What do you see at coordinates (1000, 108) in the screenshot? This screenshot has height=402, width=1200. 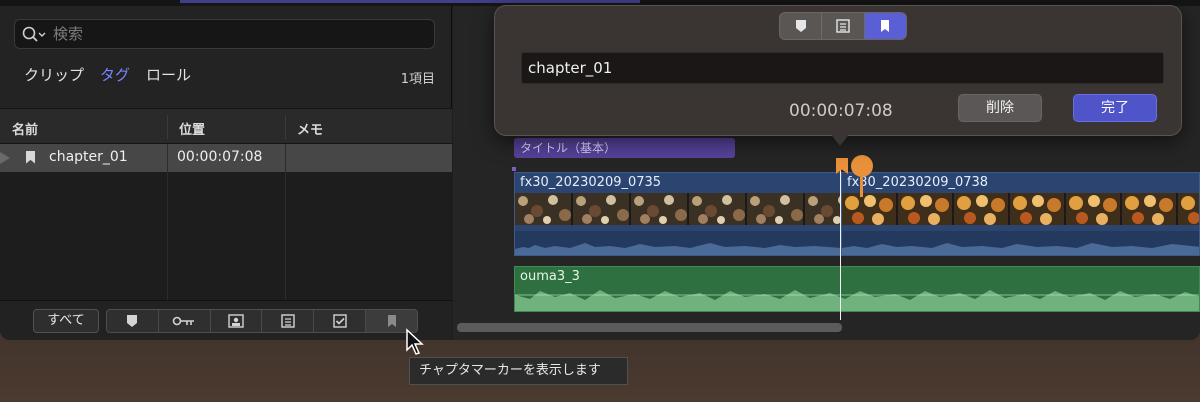 I see `delete-button: 削除` at bounding box center [1000, 108].